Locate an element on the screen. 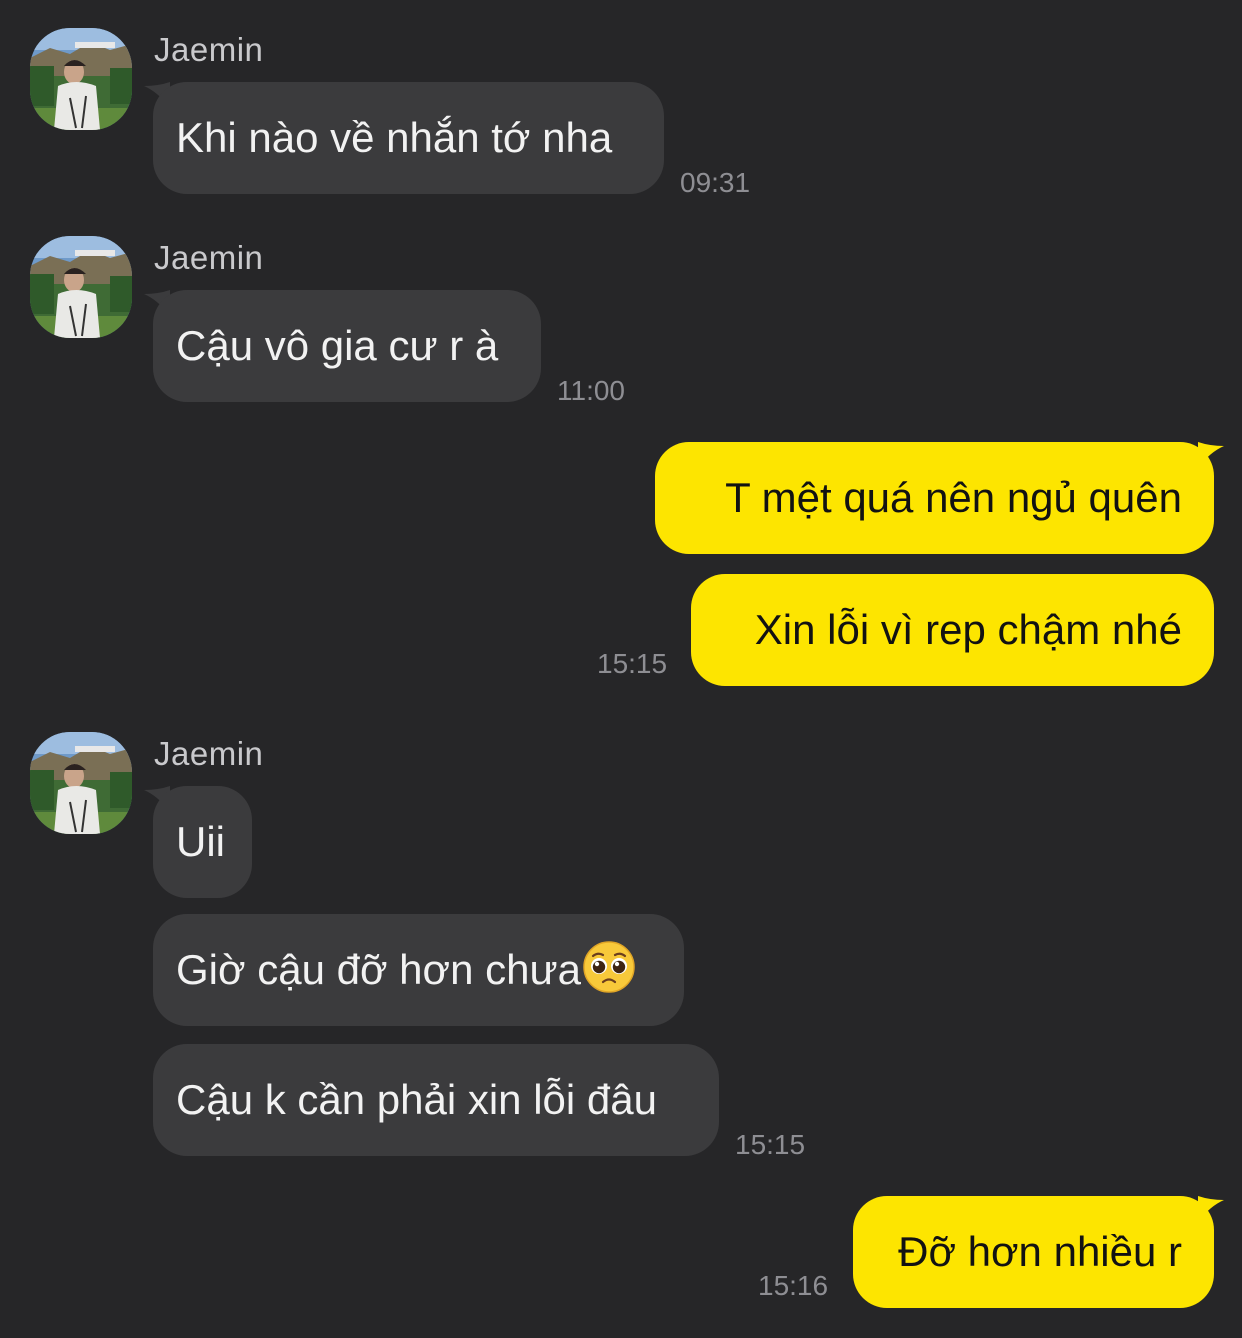  message-bubble-incoming: Cậu vô gia cư r à is located at coordinates (347, 346).